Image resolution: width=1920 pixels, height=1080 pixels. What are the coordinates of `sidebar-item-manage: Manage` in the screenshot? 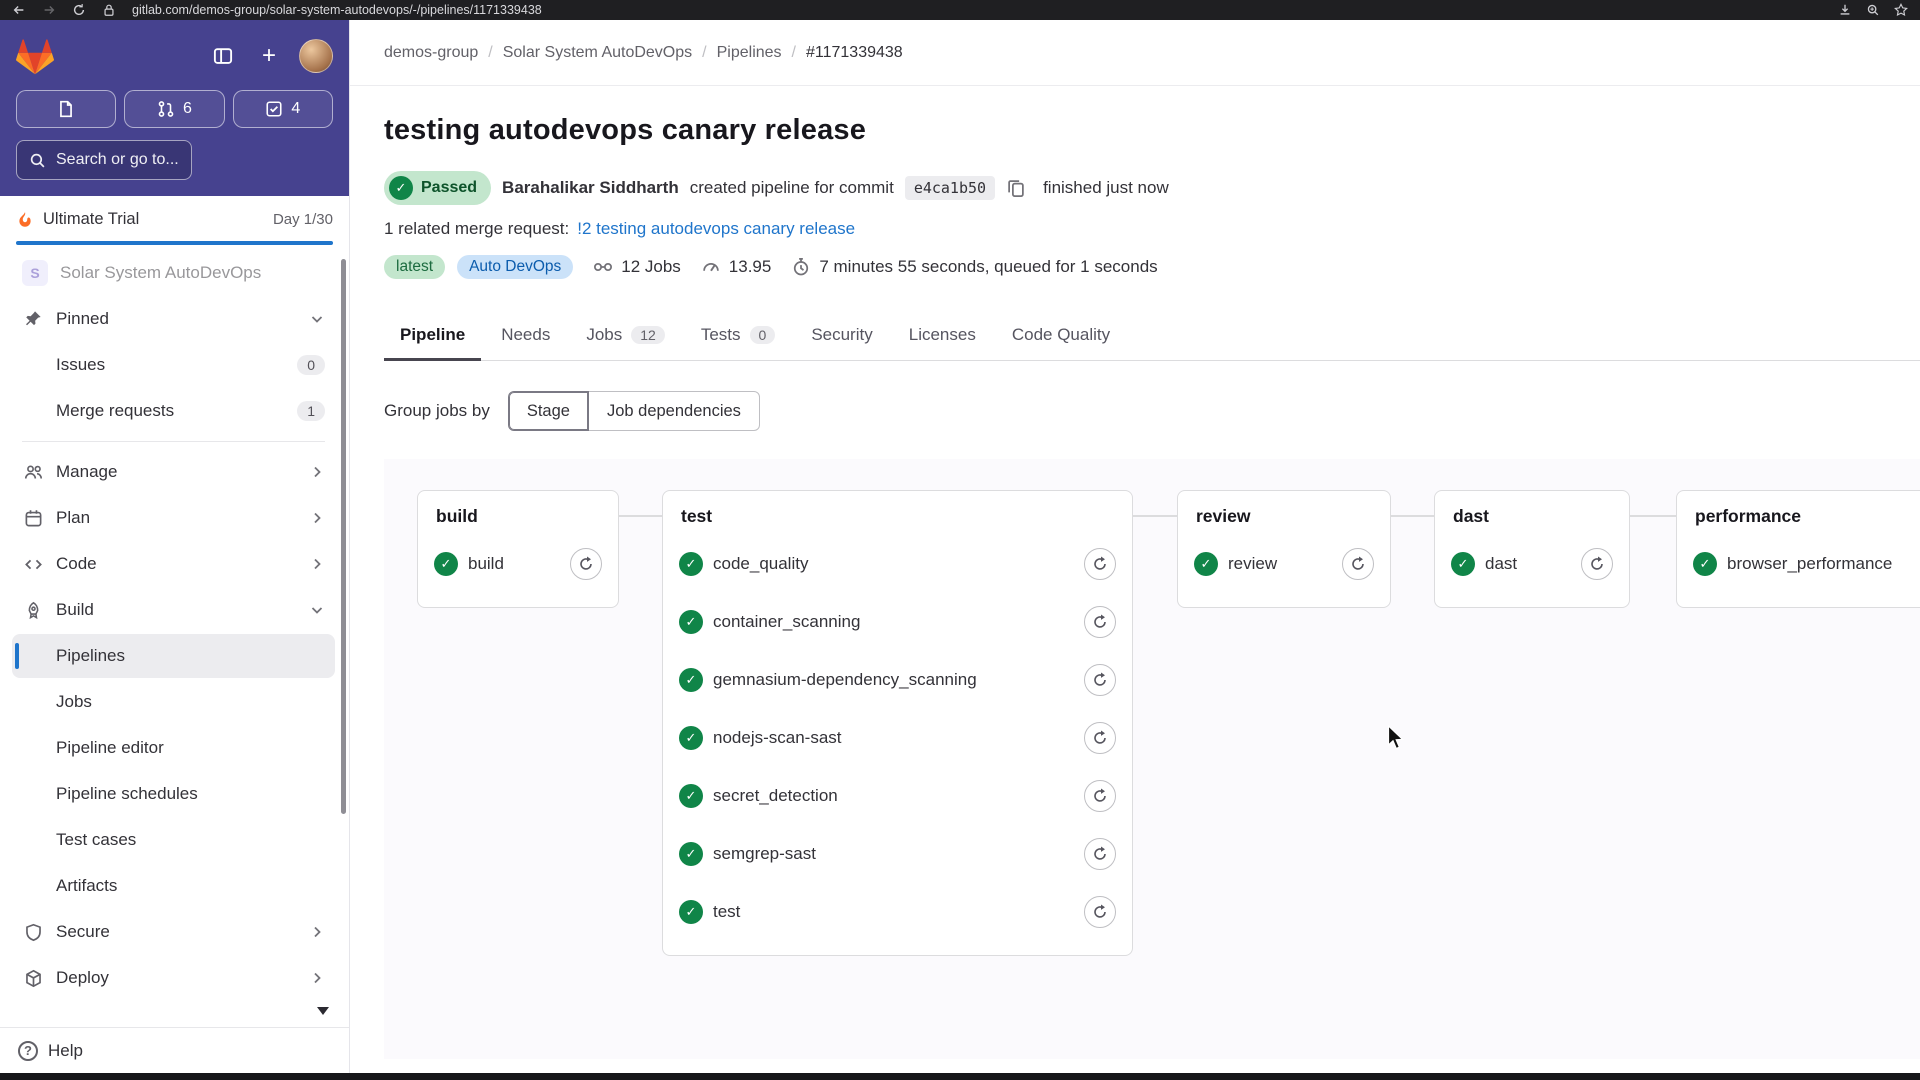 It's located at (173, 472).